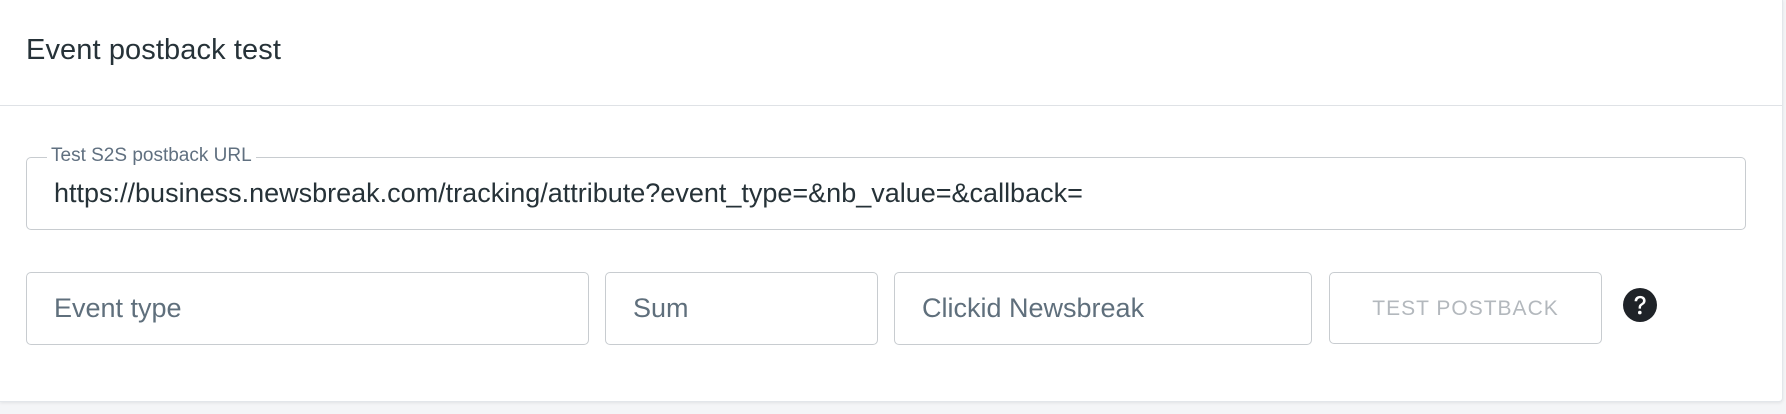 This screenshot has width=1786, height=414. I want to click on sum-input, so click(741, 308).